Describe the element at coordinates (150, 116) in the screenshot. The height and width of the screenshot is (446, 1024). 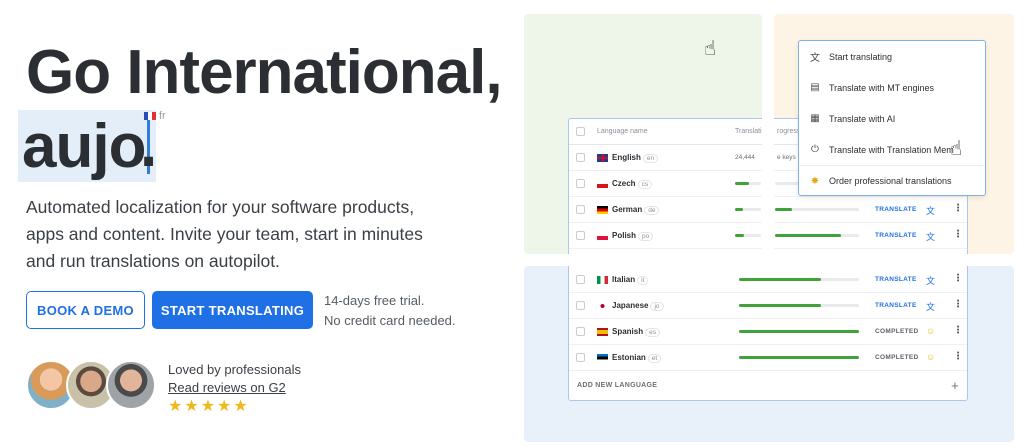
I see `france-flag-icon` at that location.